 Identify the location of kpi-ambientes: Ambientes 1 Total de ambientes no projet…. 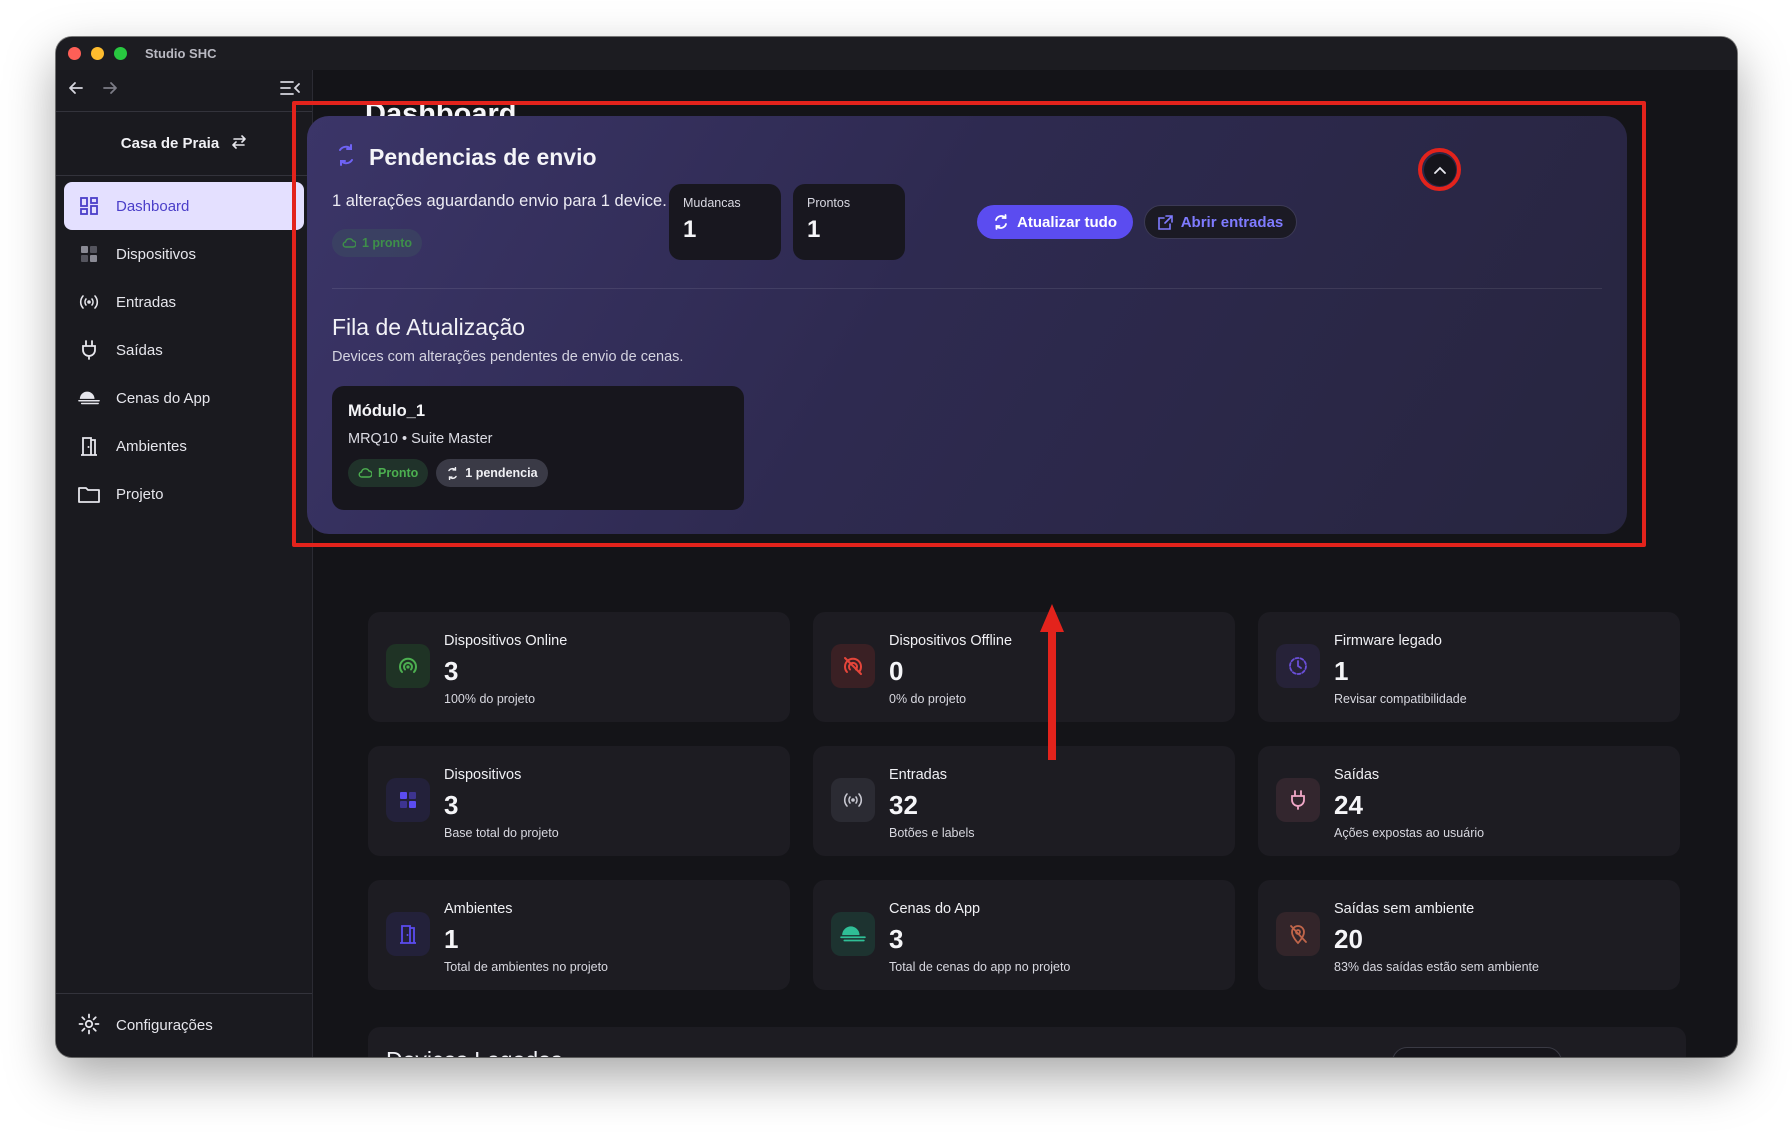
(579, 935).